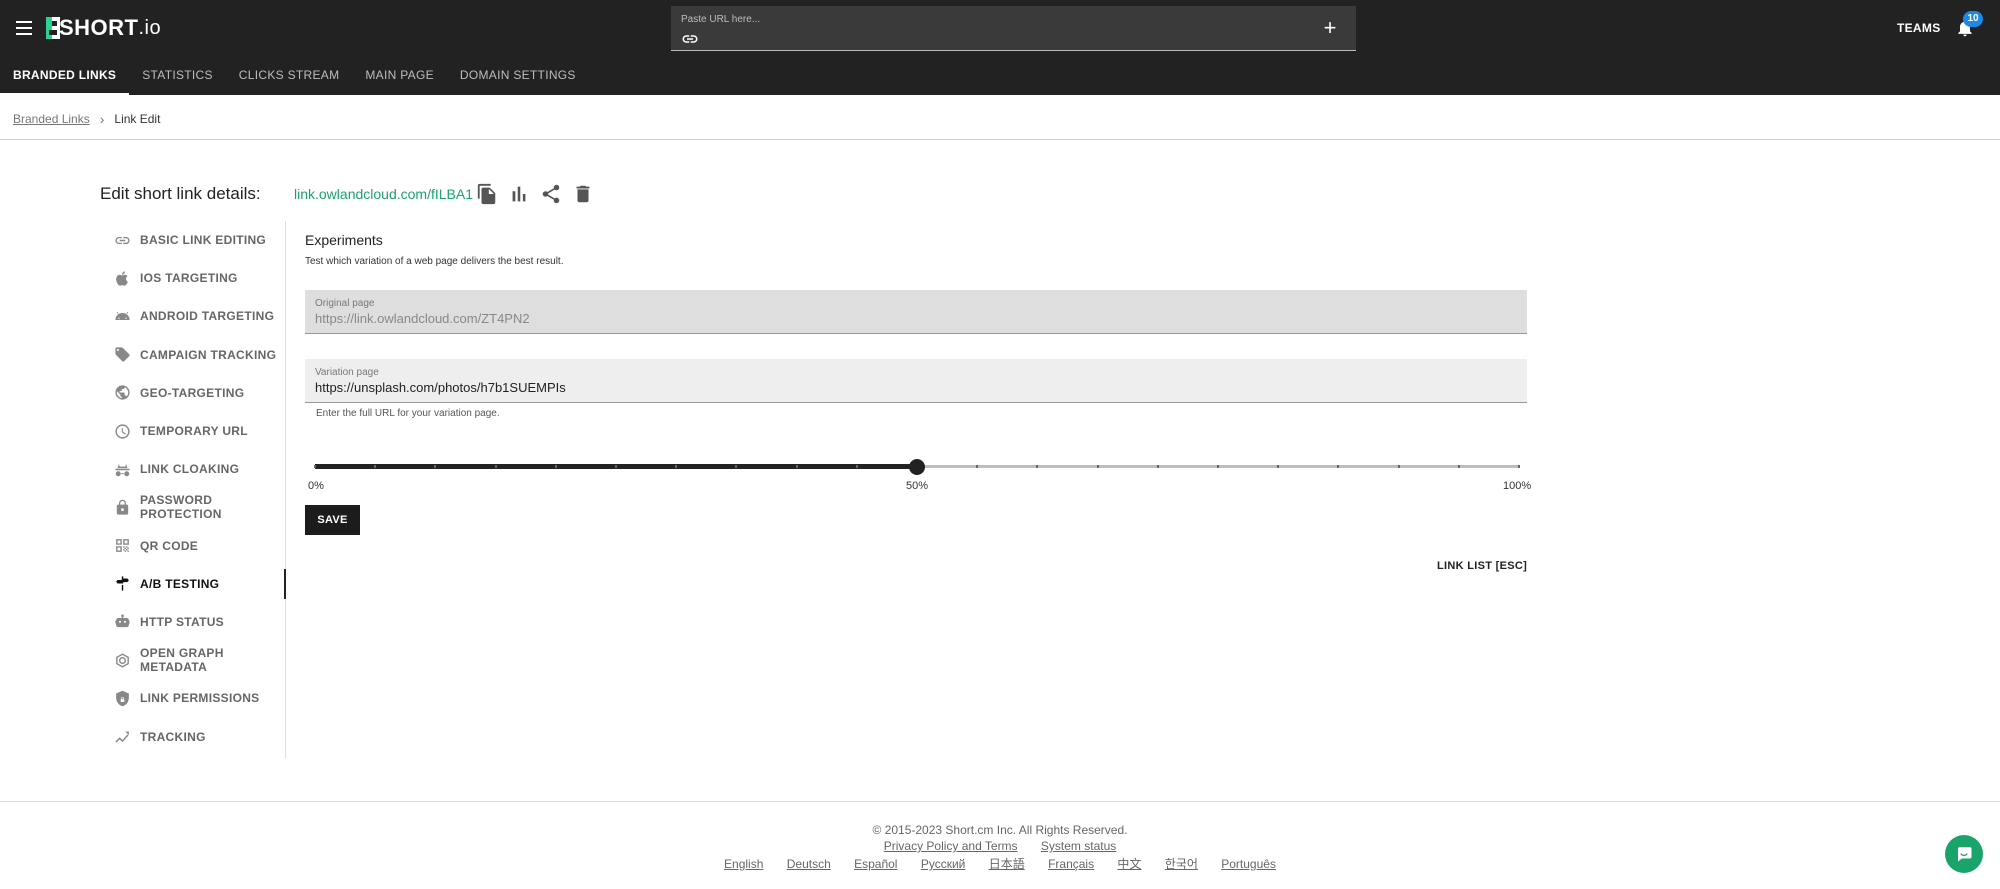  What do you see at coordinates (25, 28) in the screenshot?
I see `menu-icon` at bounding box center [25, 28].